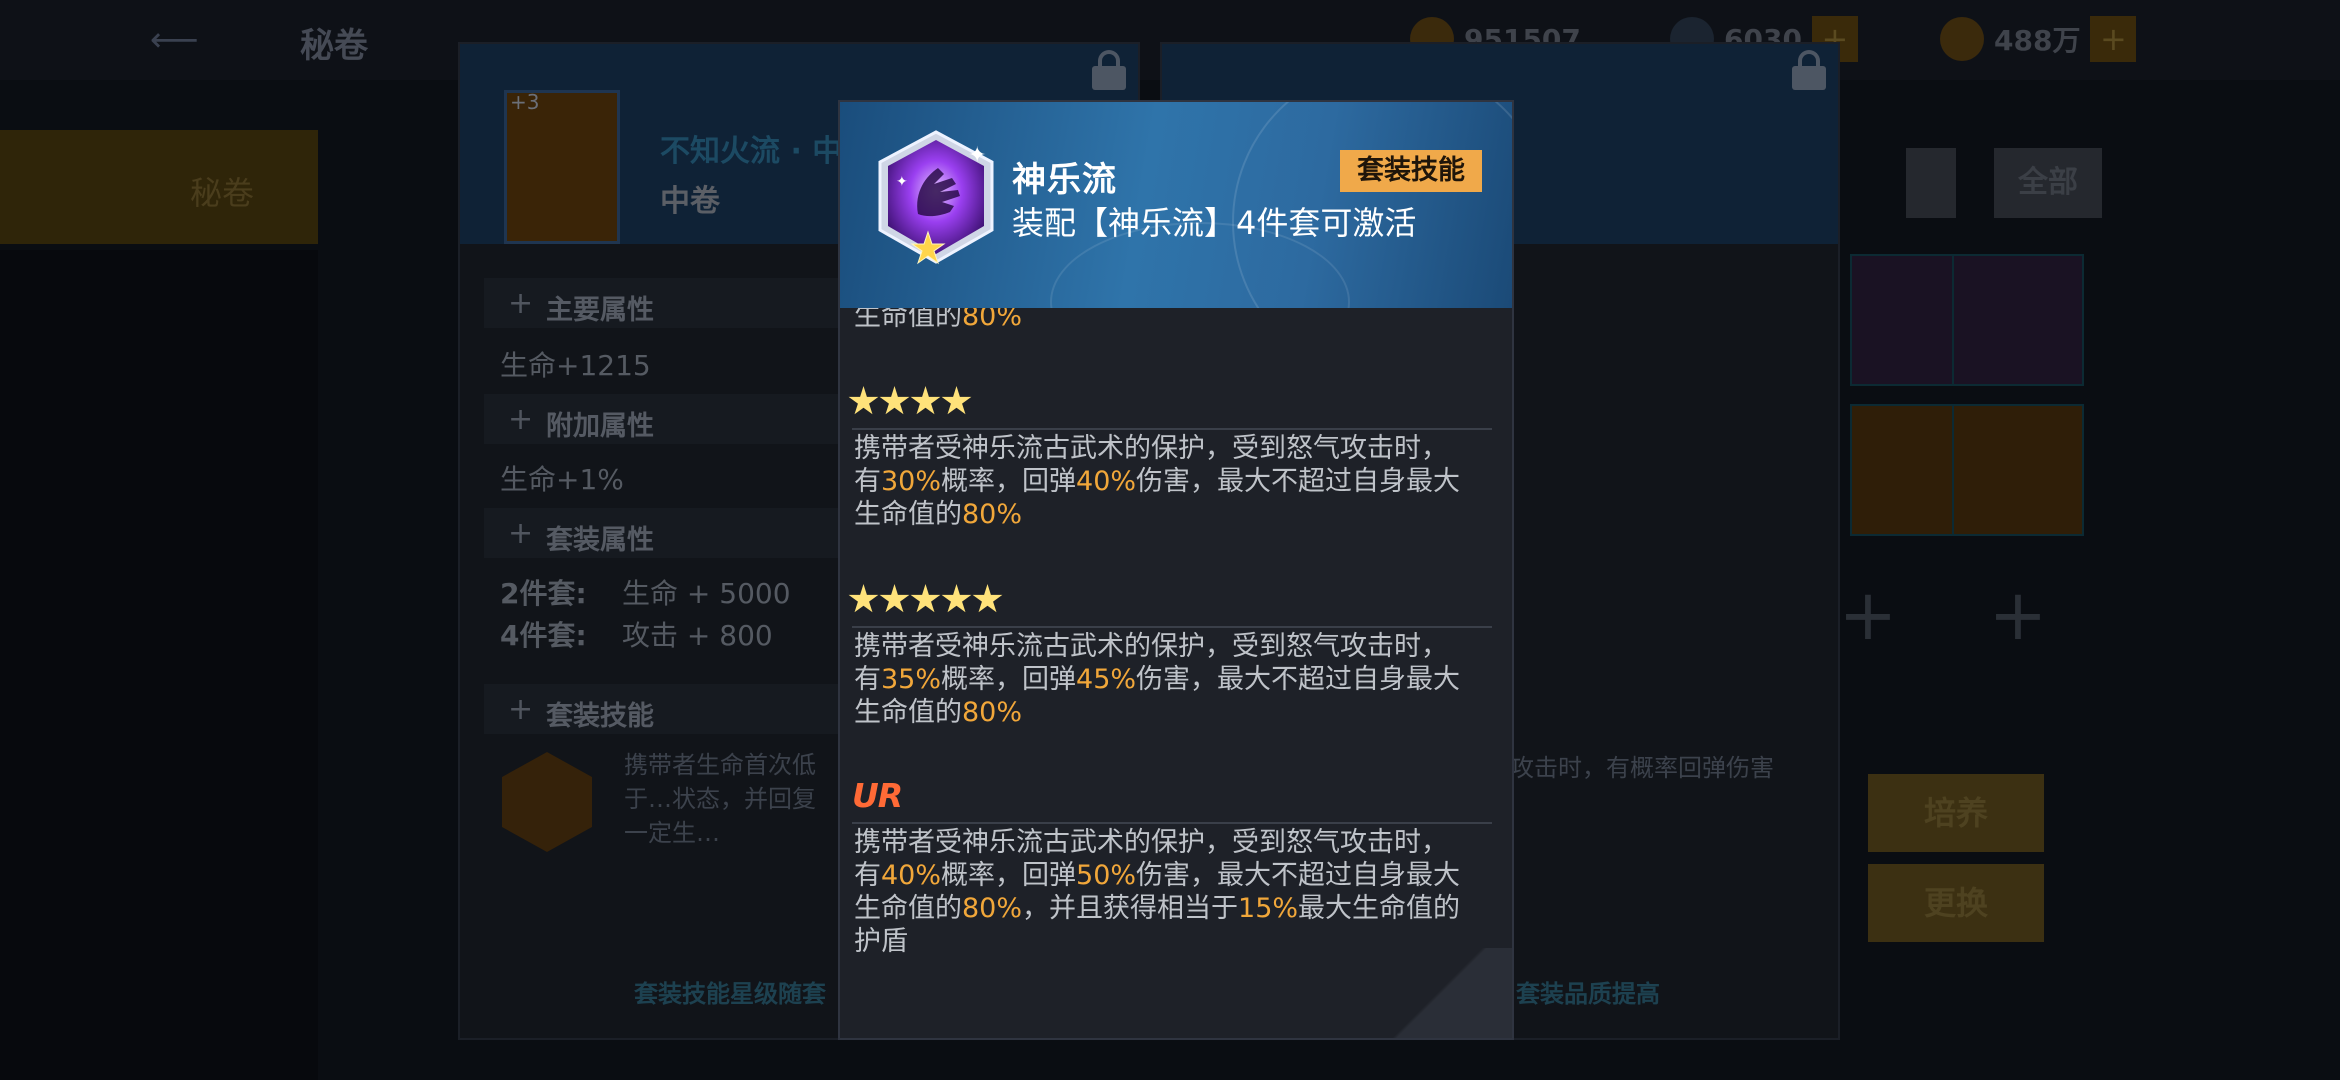 This screenshot has height=1080, width=2340. What do you see at coordinates (730, 994) in the screenshot?
I see `set-skill-note: 套装技能星级随套` at bounding box center [730, 994].